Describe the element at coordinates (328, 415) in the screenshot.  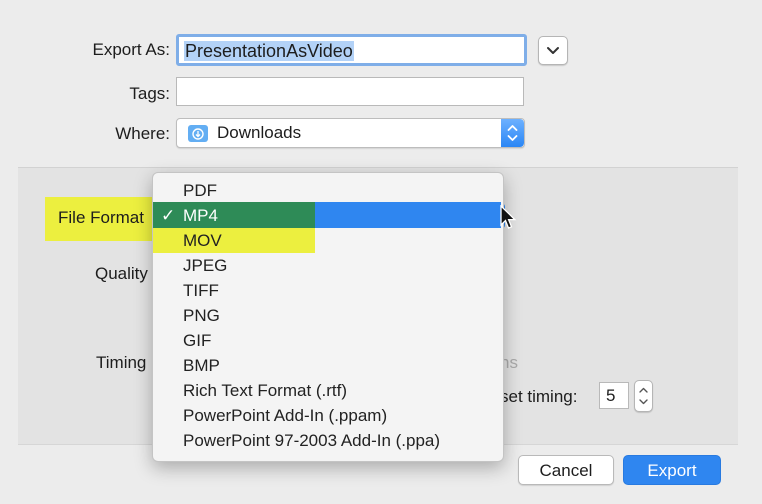
I see `menu-item-ppam: PowerPoint Add-In (.ppam)` at that location.